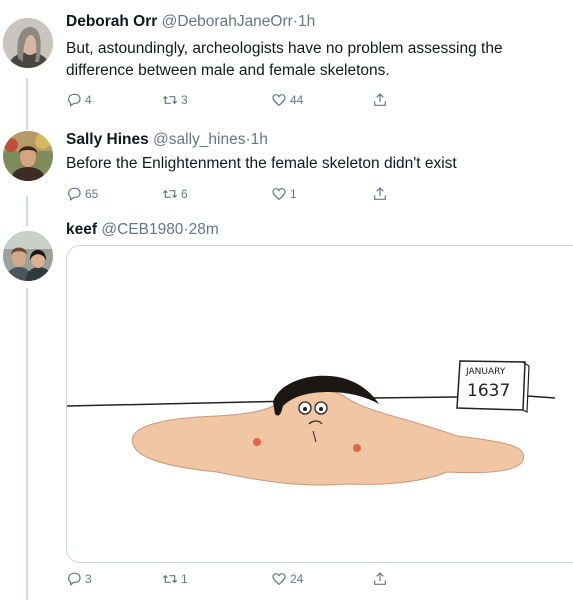 The width and height of the screenshot is (573, 600). I want to click on retweet-count: 6, so click(184, 194).